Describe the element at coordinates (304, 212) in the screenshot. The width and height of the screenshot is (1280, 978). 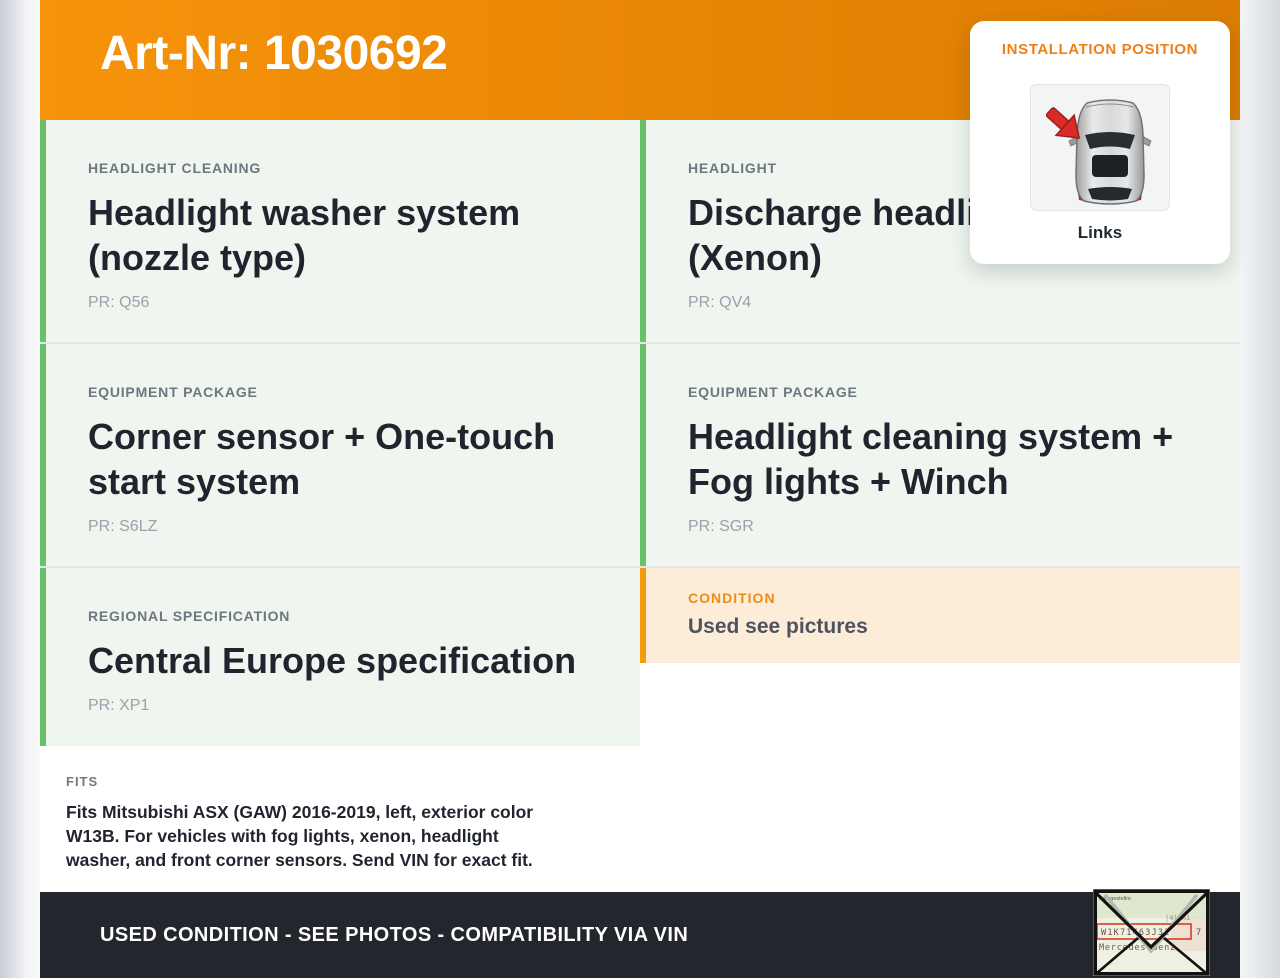
I see `card-title-line: Headlight washer system` at that location.